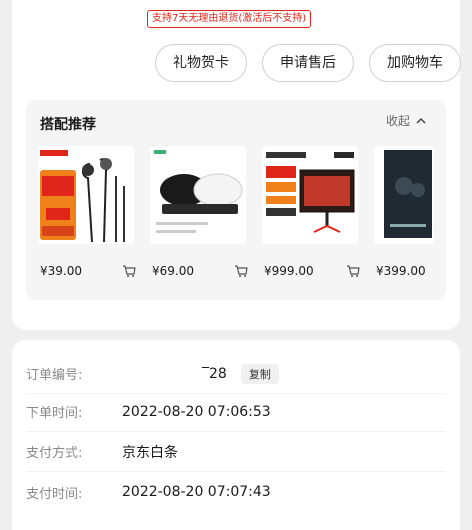 The width and height of the screenshot is (472, 530). I want to click on payment-time-row: 支付时间: 2022-08-20 07:07:43, so click(236, 492).